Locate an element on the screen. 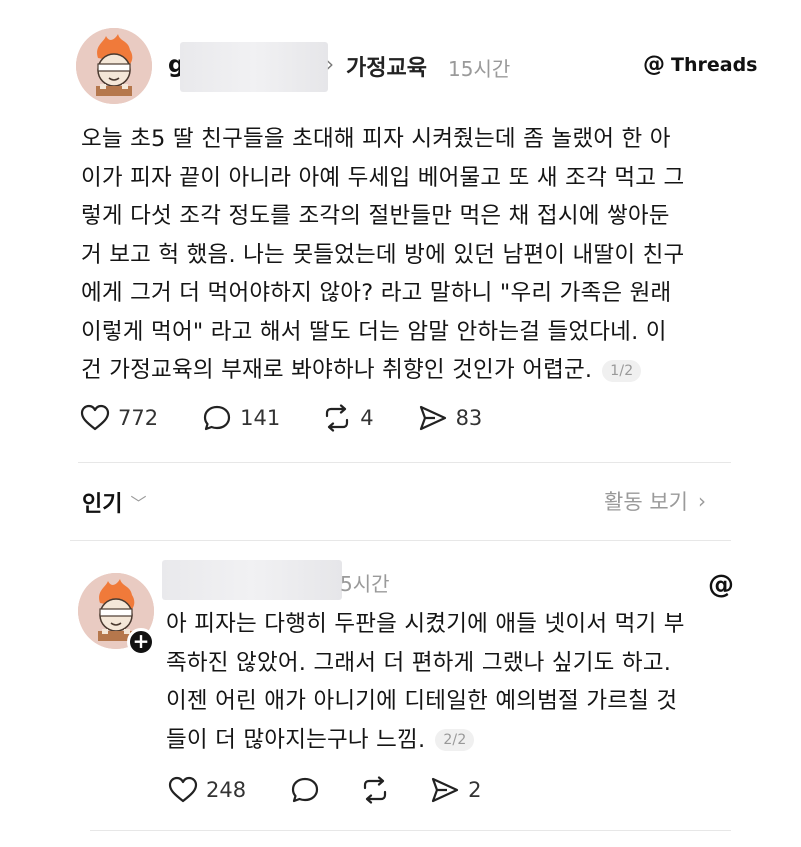 The height and width of the screenshot is (847, 801). repost-button is located at coordinates (375, 790).